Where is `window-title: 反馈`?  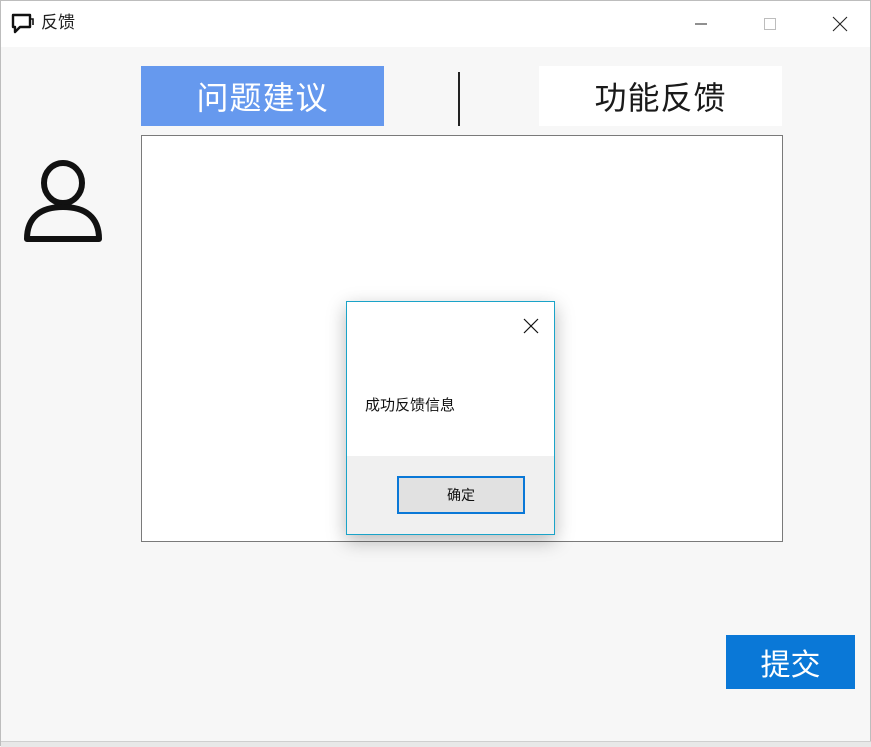 window-title: 反馈 is located at coordinates (58, 23).